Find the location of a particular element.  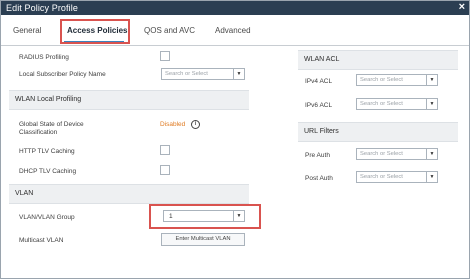

radius-profiling-label: RADIUS Profiling is located at coordinates (44, 57).